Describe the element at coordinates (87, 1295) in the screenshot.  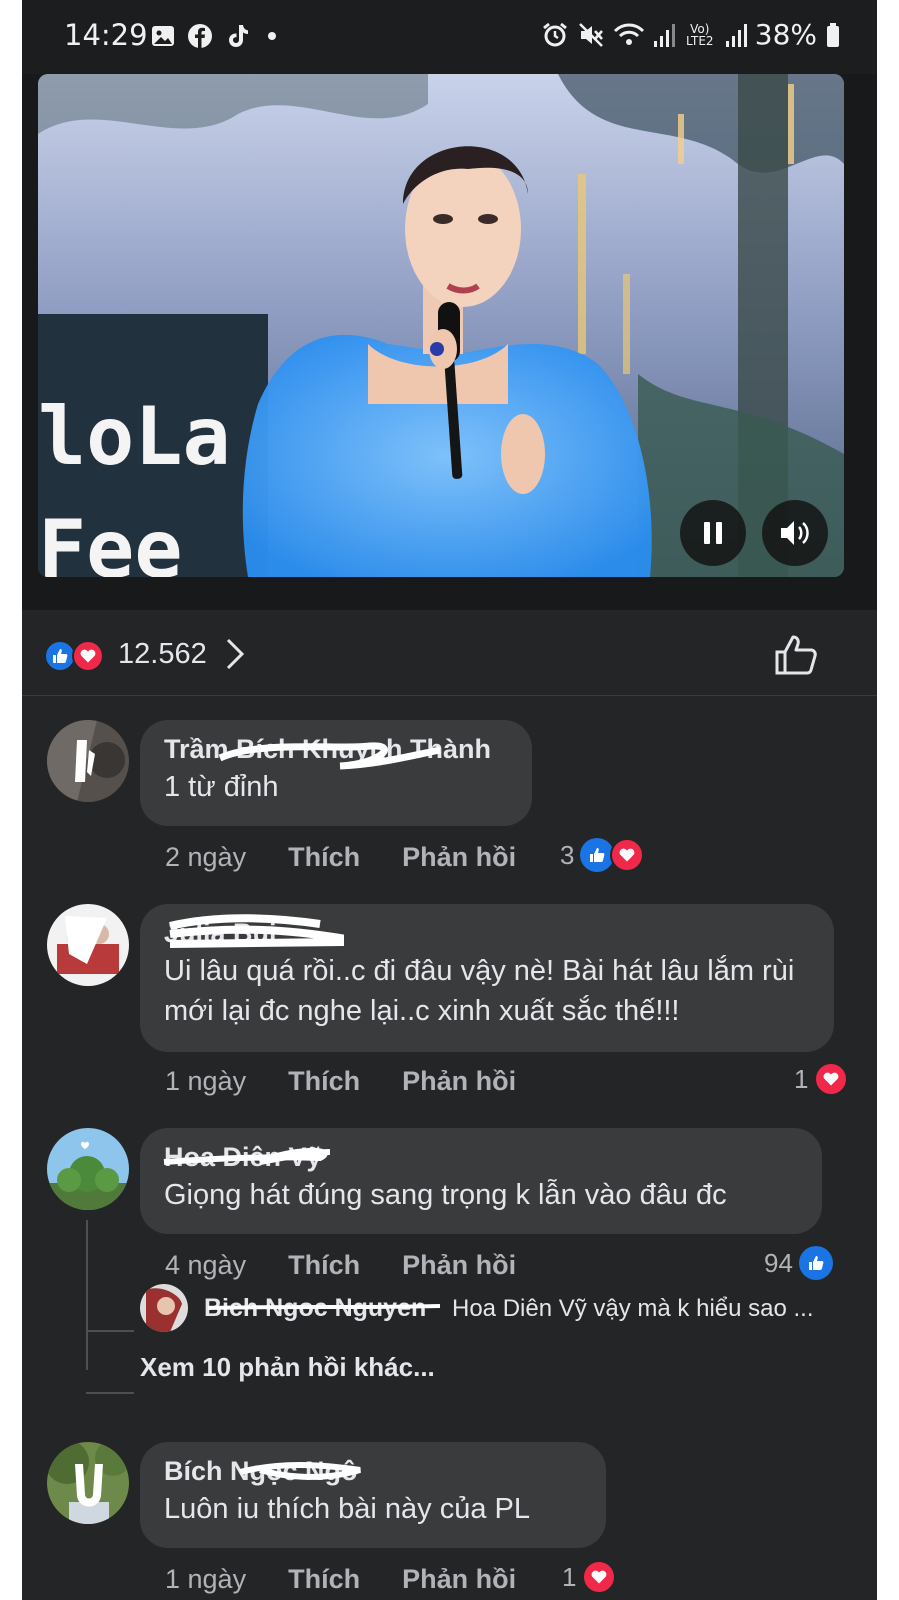
I see `thread-line` at that location.